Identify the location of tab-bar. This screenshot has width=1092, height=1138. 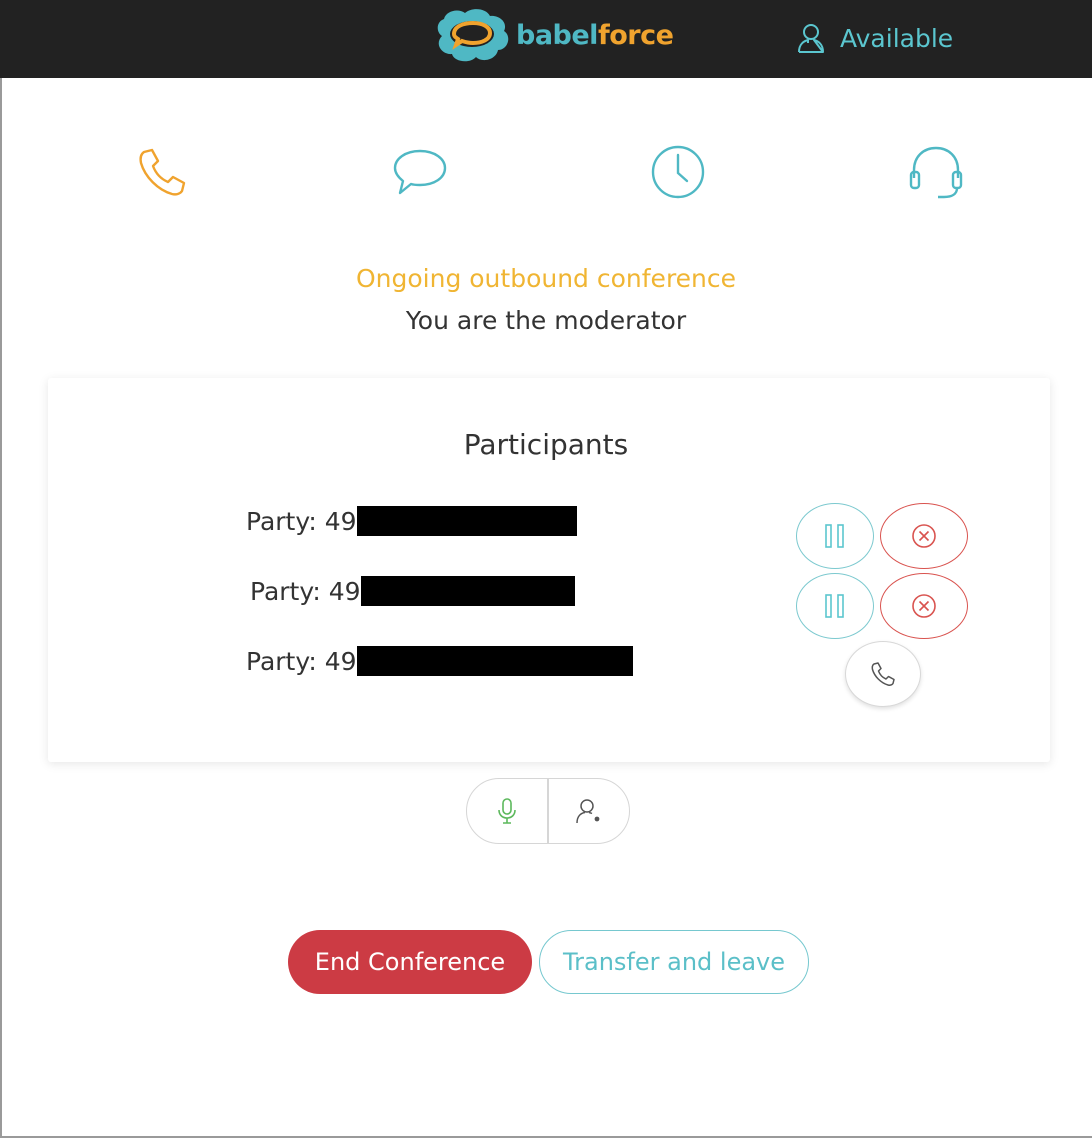
(546, 172).